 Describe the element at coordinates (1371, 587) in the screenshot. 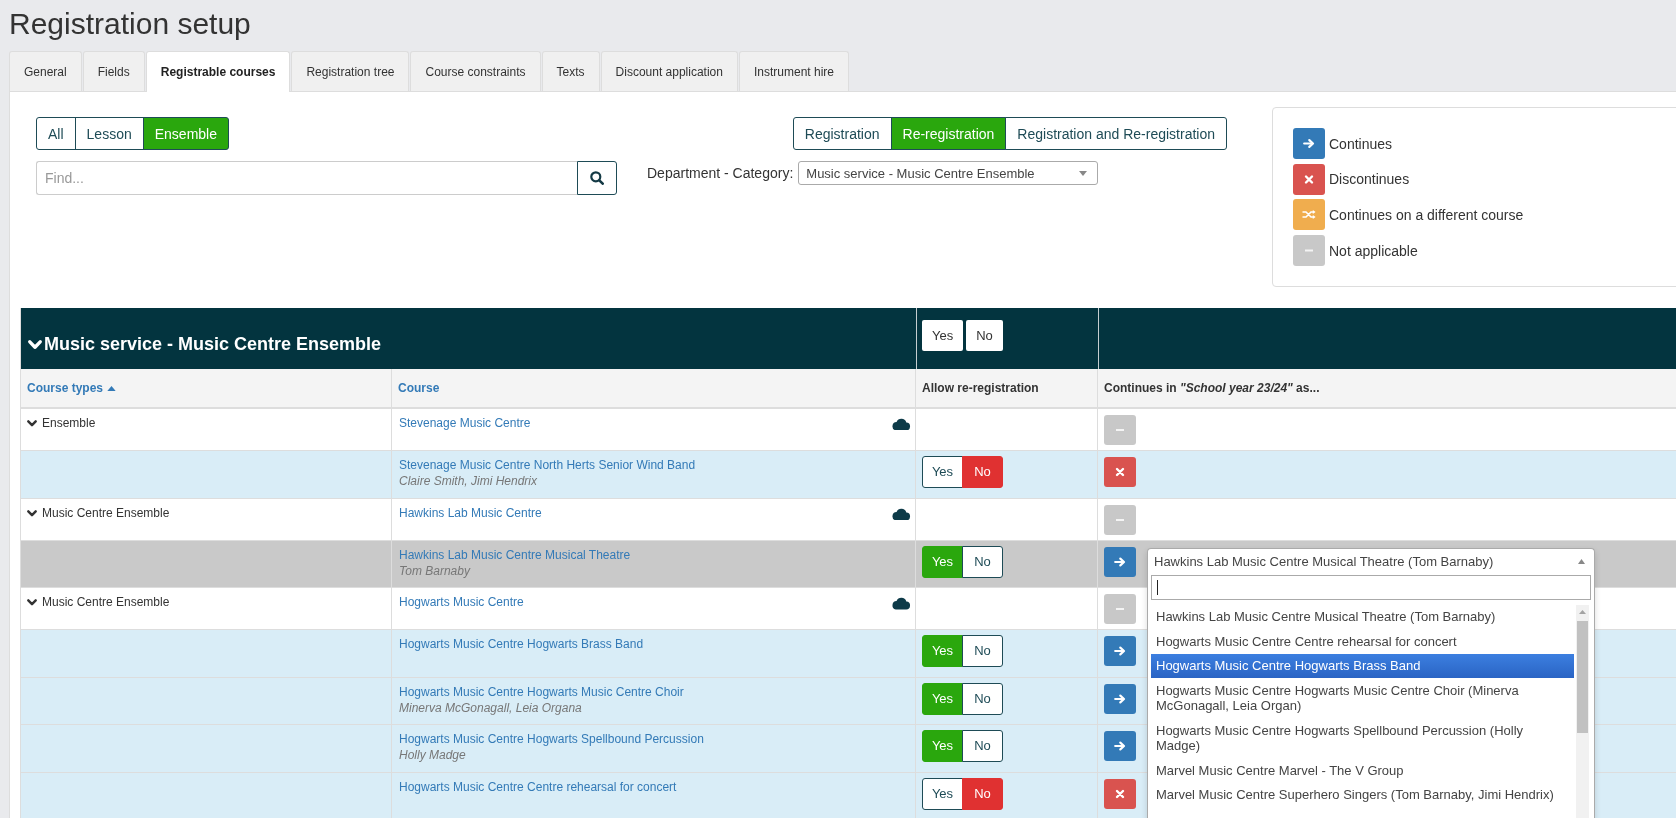

I see `dropdown-search-field` at that location.